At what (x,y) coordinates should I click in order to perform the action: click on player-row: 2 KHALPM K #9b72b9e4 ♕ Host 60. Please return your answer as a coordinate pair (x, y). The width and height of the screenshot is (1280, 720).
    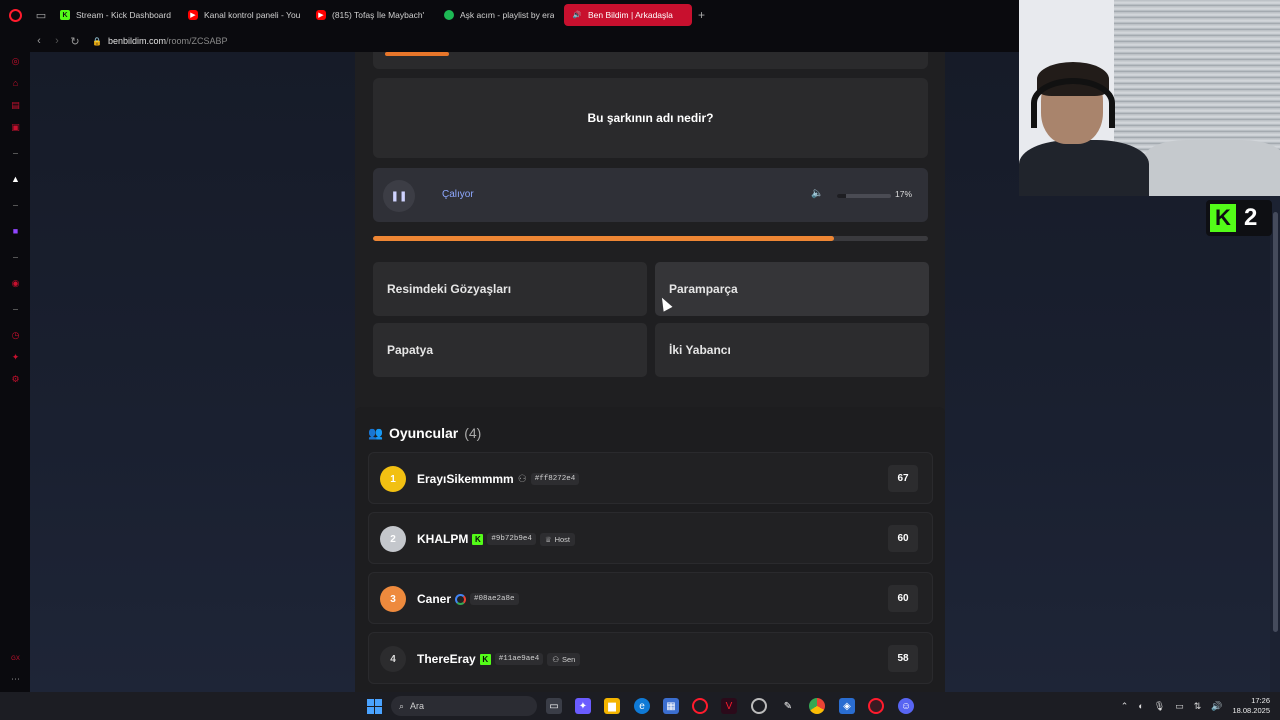
    Looking at the image, I should click on (650, 538).